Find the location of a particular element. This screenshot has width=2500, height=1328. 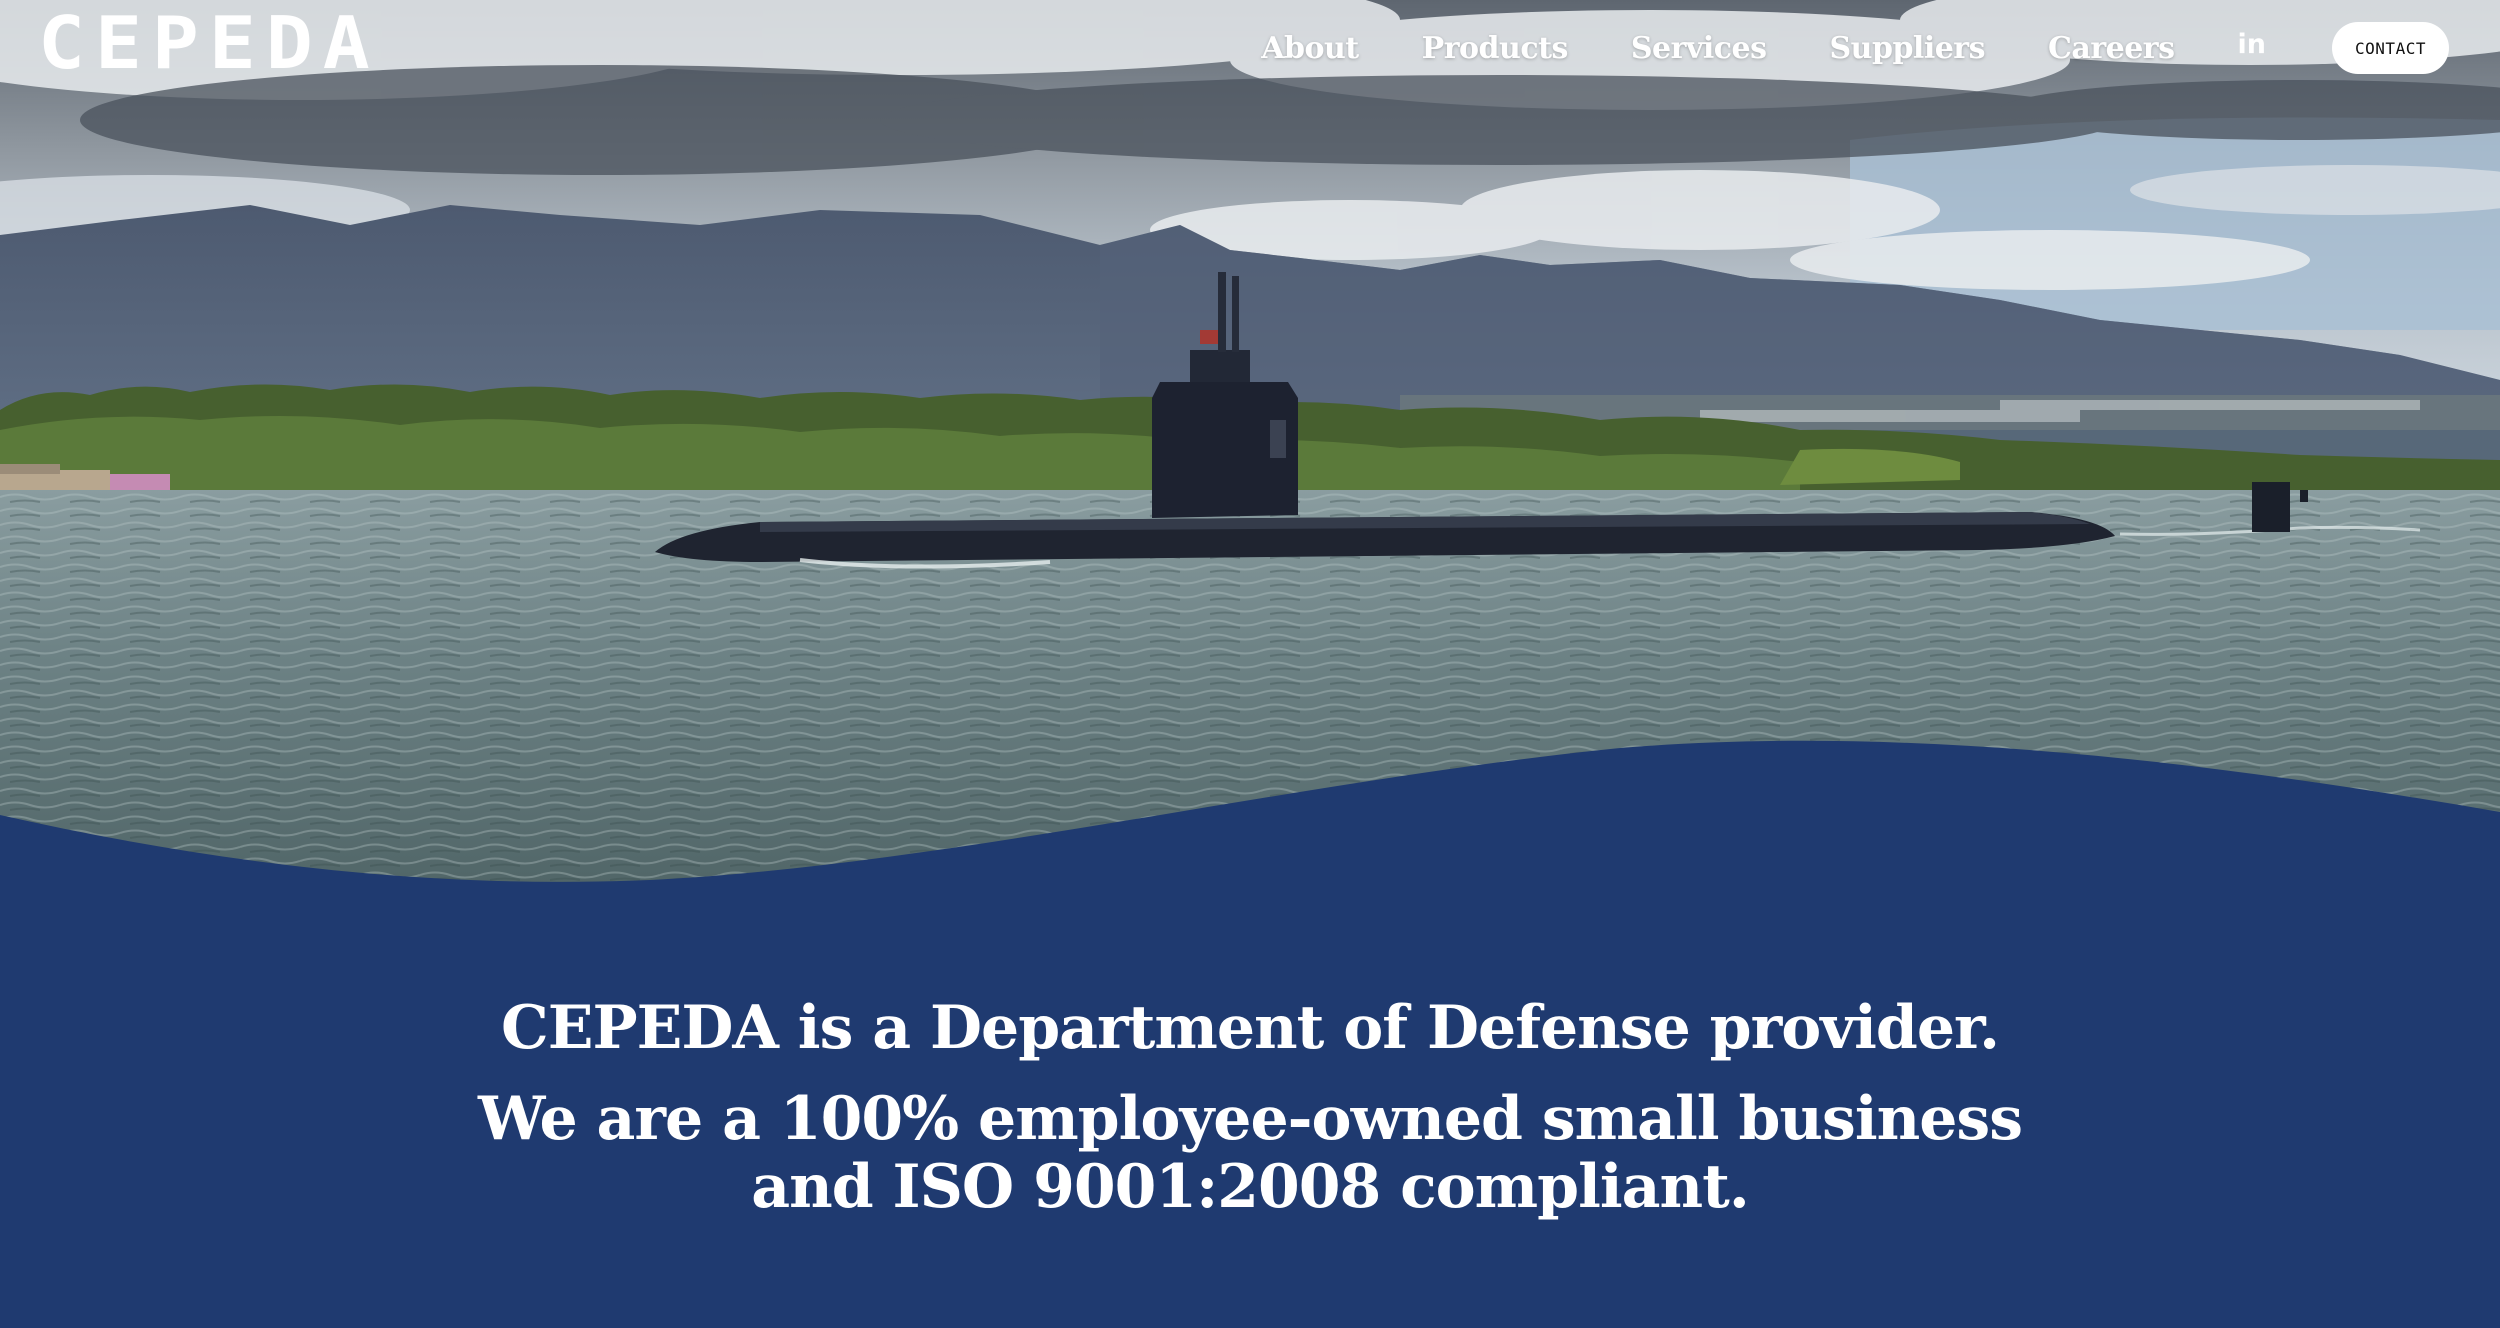

nav-suppliers: Suppliers is located at coordinates (1908, 48).